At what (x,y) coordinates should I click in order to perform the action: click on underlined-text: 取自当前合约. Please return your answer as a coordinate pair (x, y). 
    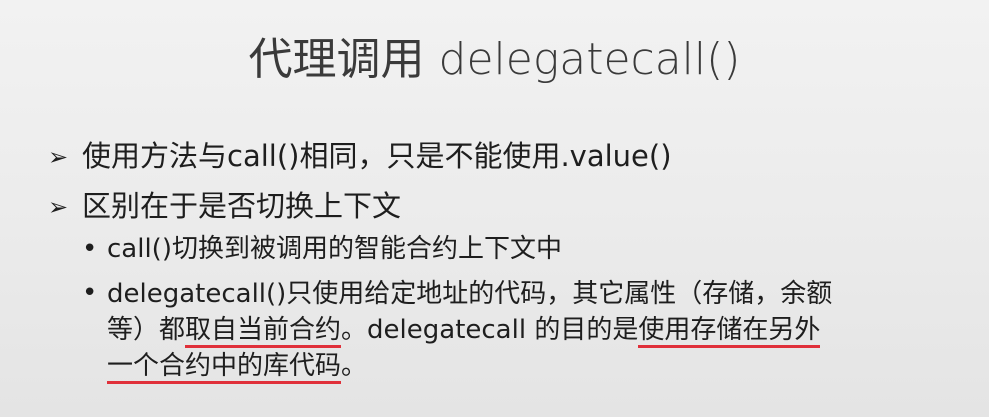
    Looking at the image, I should click on (263, 331).